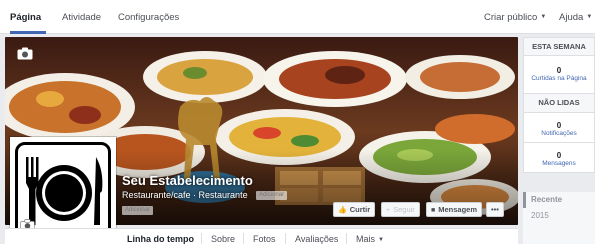  Describe the element at coordinates (316, 239) in the screenshot. I see `tab-reviews: Avaliações` at that location.